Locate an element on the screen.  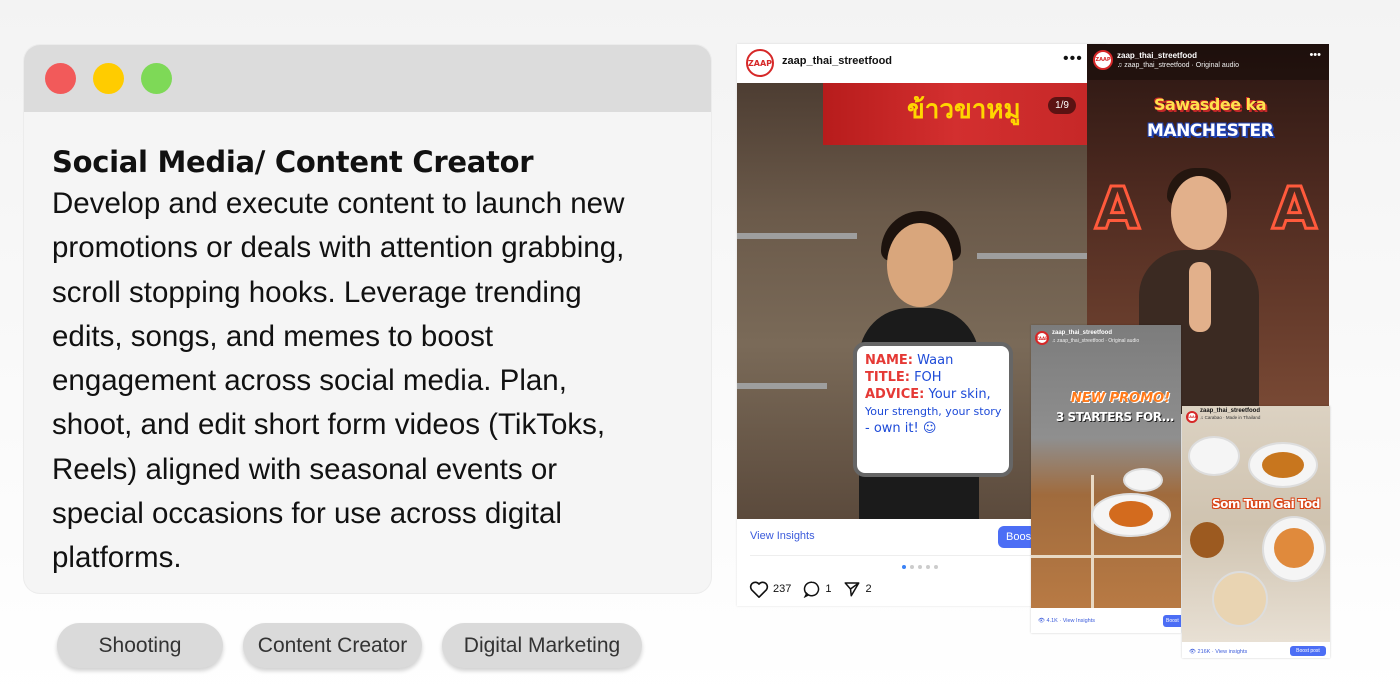
share-count: 2 is located at coordinates (868, 589).